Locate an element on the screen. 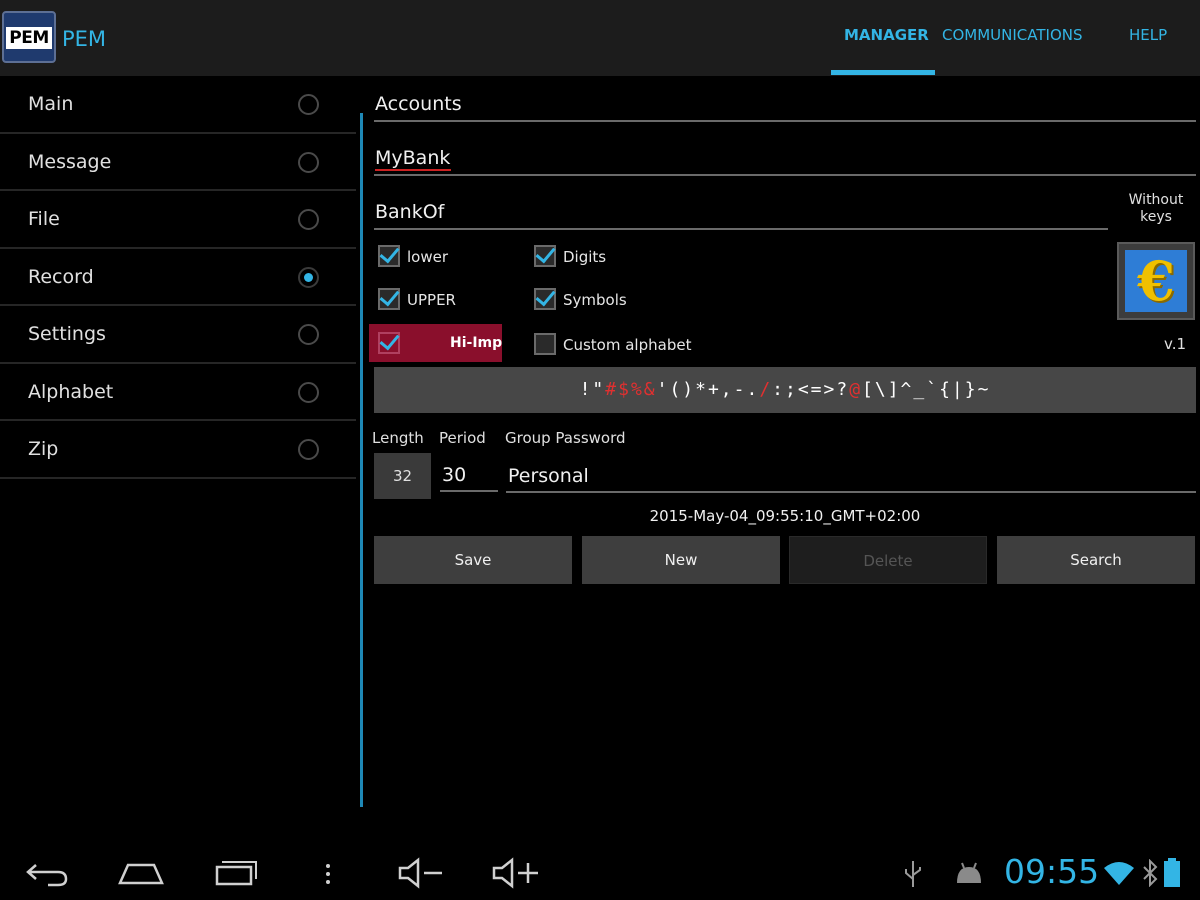 Image resolution: width=1200 pixels, height=900 pixels. wifi-icon is located at coordinates (1119, 873).